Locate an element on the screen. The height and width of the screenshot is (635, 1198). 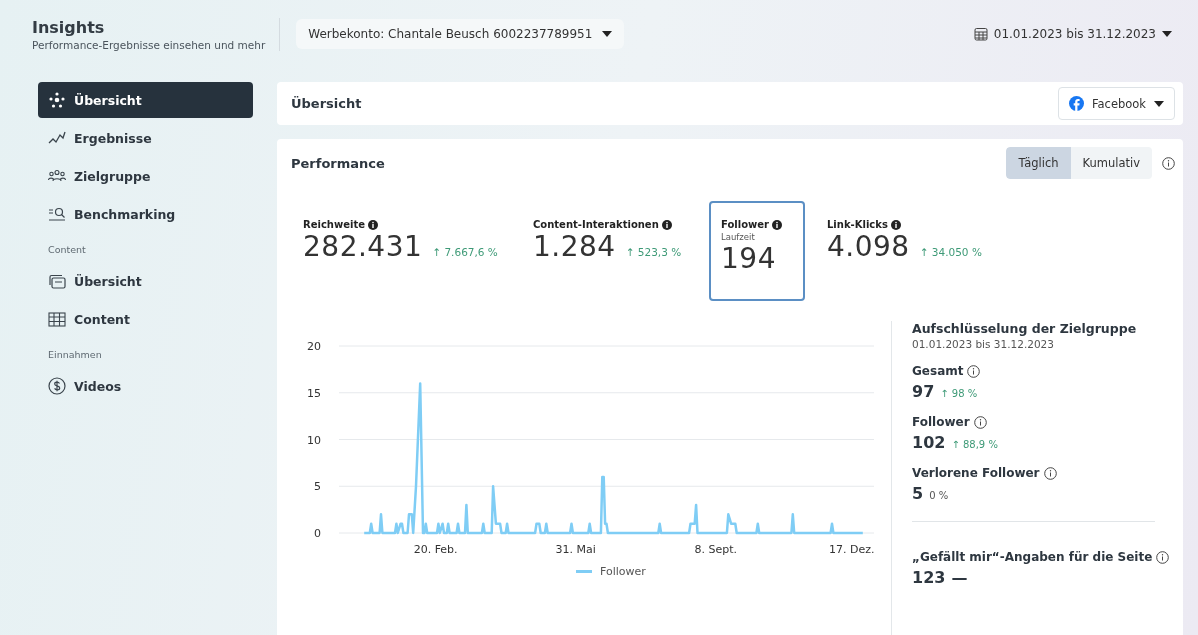
metric-tile: Reichweite 282.431 ↑ 7.667,6 % is located at coordinates (406, 251).